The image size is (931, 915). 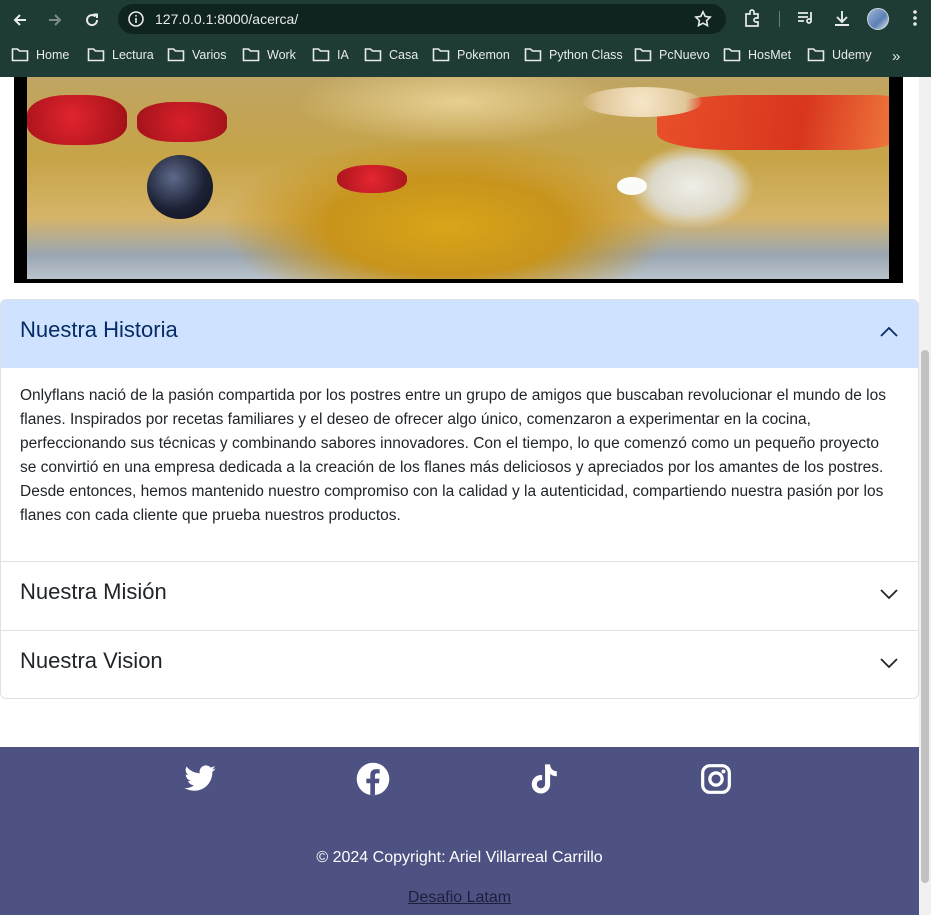 What do you see at coordinates (404, 54) in the screenshot?
I see `bookmark-label: Casa` at bounding box center [404, 54].